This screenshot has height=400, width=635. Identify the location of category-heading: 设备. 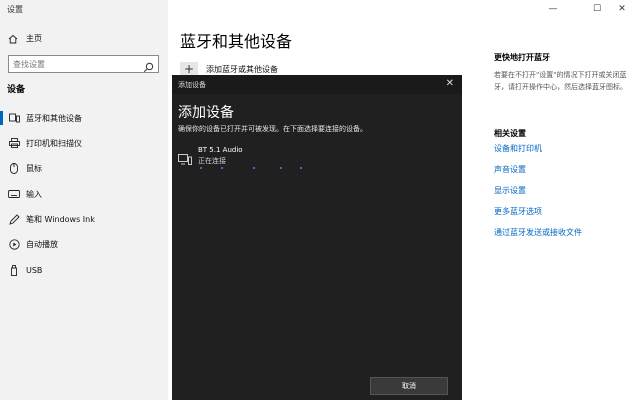
(16, 90).